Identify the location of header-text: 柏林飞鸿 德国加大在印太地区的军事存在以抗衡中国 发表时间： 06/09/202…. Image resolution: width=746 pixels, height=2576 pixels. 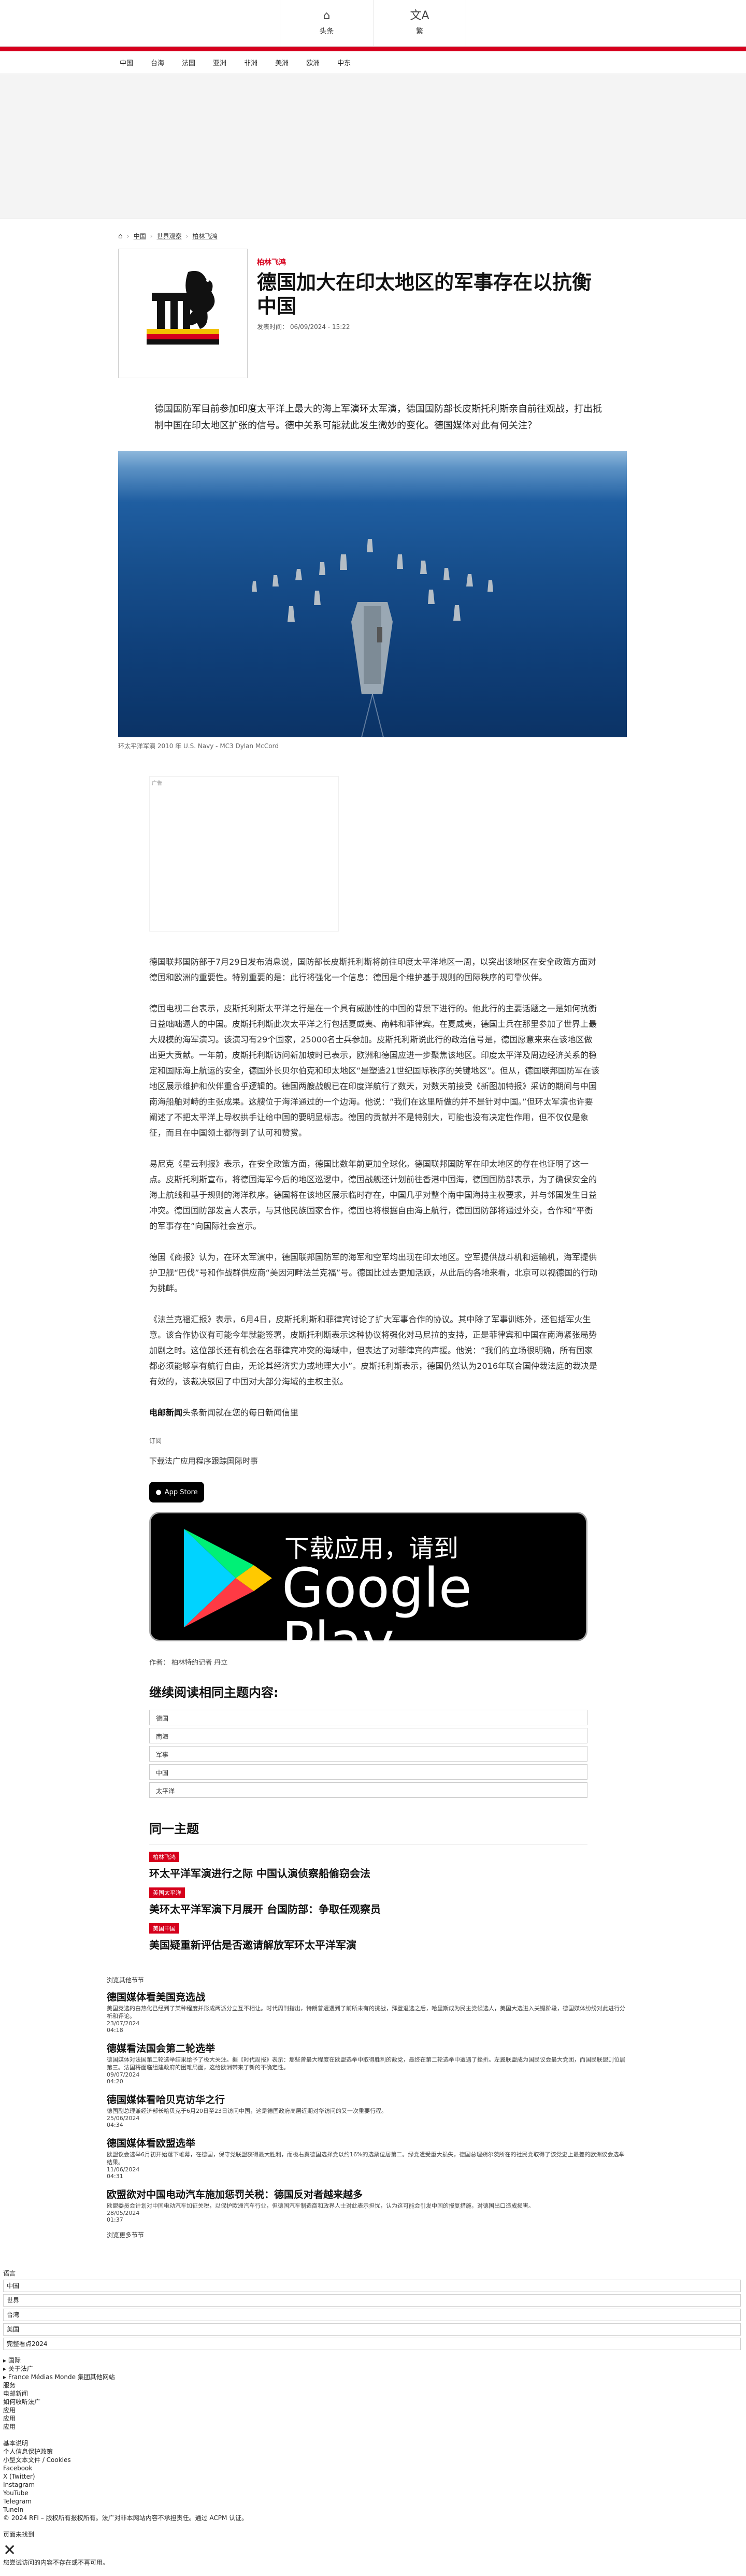
(433, 313).